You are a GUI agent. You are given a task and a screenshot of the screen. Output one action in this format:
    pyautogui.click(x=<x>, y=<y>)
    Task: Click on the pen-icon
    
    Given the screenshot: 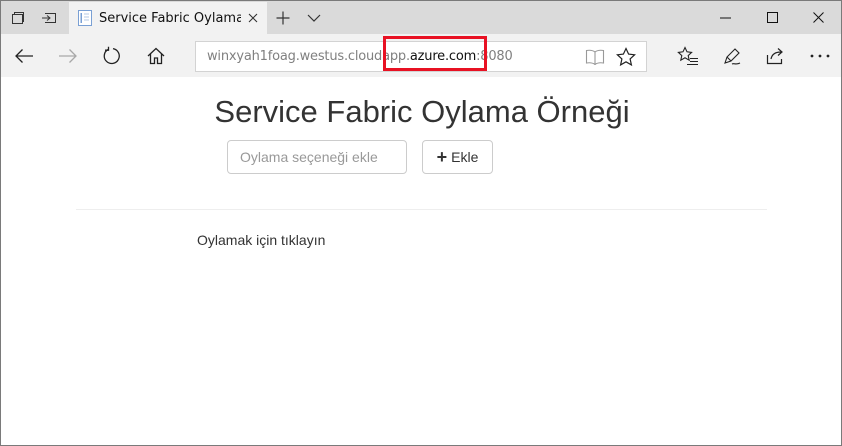 What is the action you would take?
    pyautogui.click(x=732, y=56)
    